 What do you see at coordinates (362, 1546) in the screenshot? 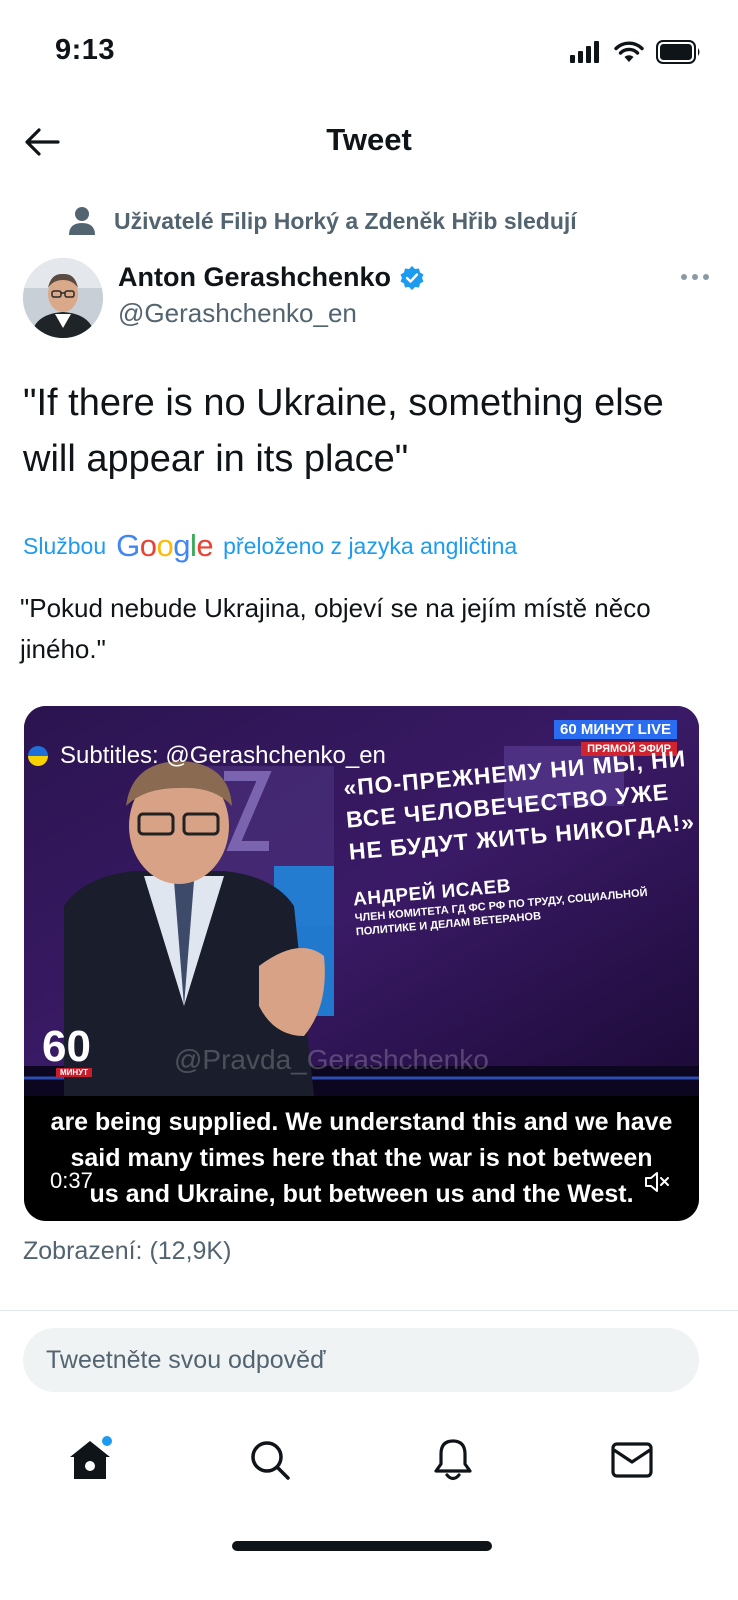
I see `home-indicator` at bounding box center [362, 1546].